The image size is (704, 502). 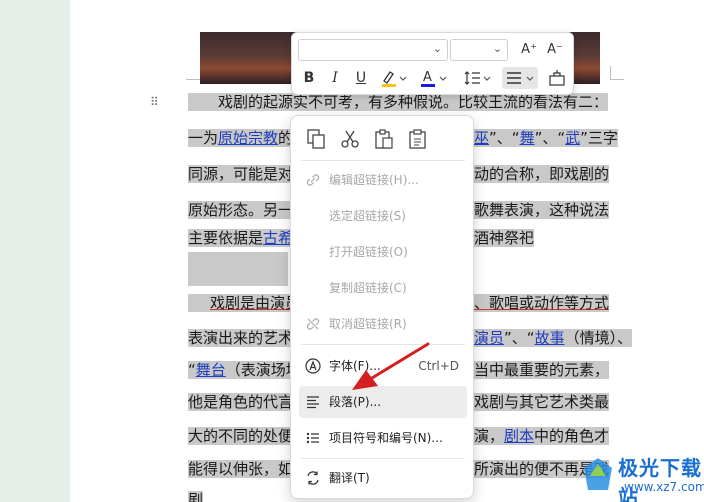 I want to click on align-glyph, so click(x=520, y=78).